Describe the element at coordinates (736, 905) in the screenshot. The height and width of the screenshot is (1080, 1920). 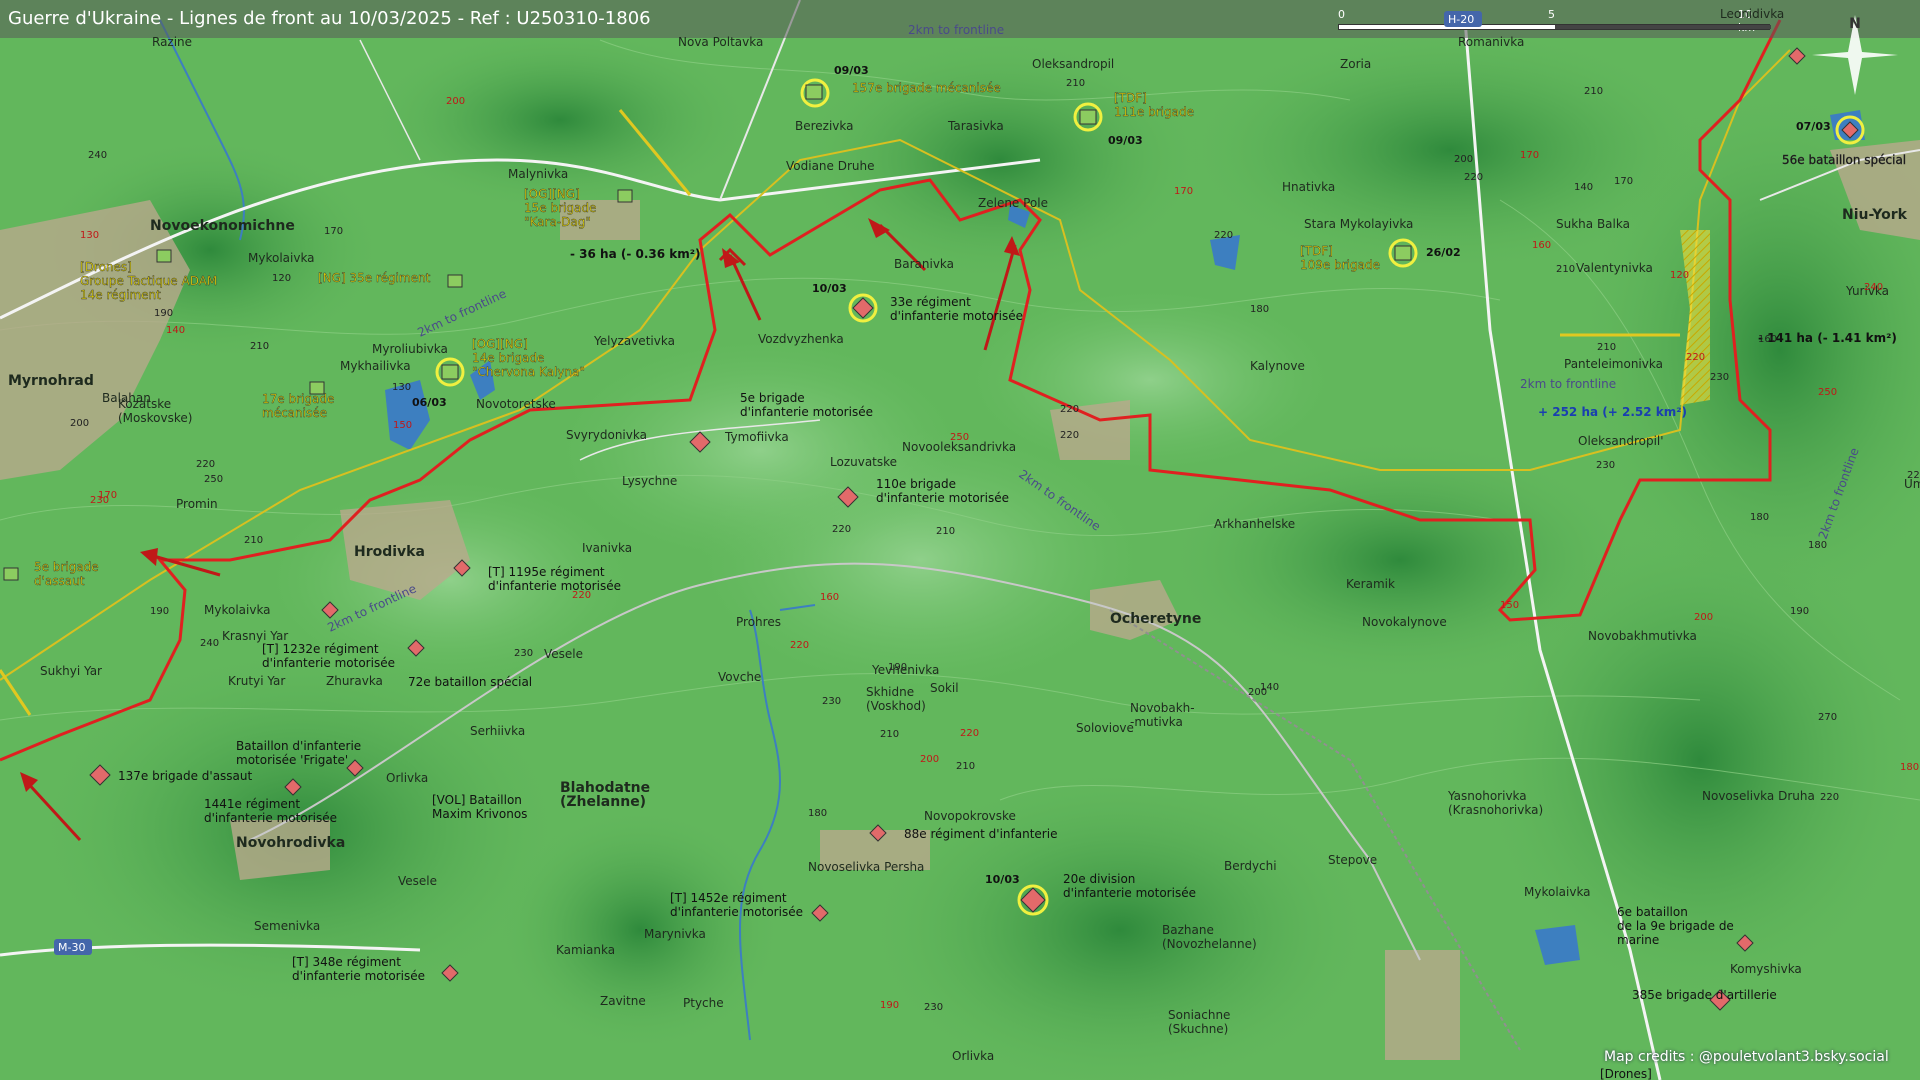
I see `ru-unit-label: [T] 1452e régiment d'infanterie motorisée` at that location.